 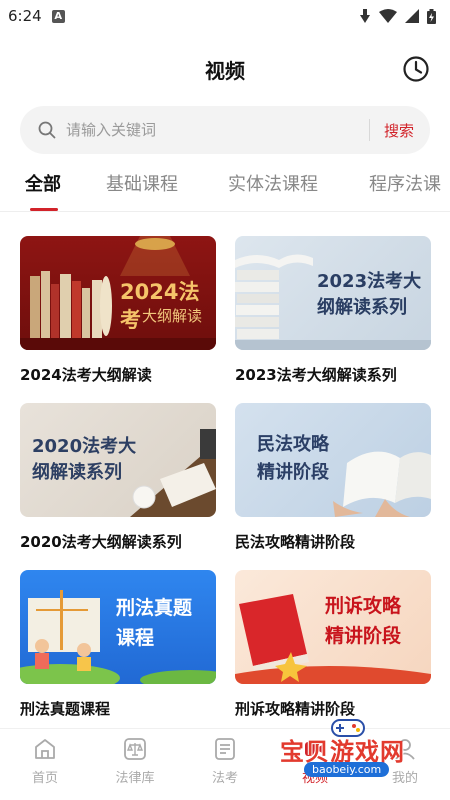 What do you see at coordinates (273, 183) in the screenshot?
I see `tab-substantive-law: 实体法课程` at bounding box center [273, 183].